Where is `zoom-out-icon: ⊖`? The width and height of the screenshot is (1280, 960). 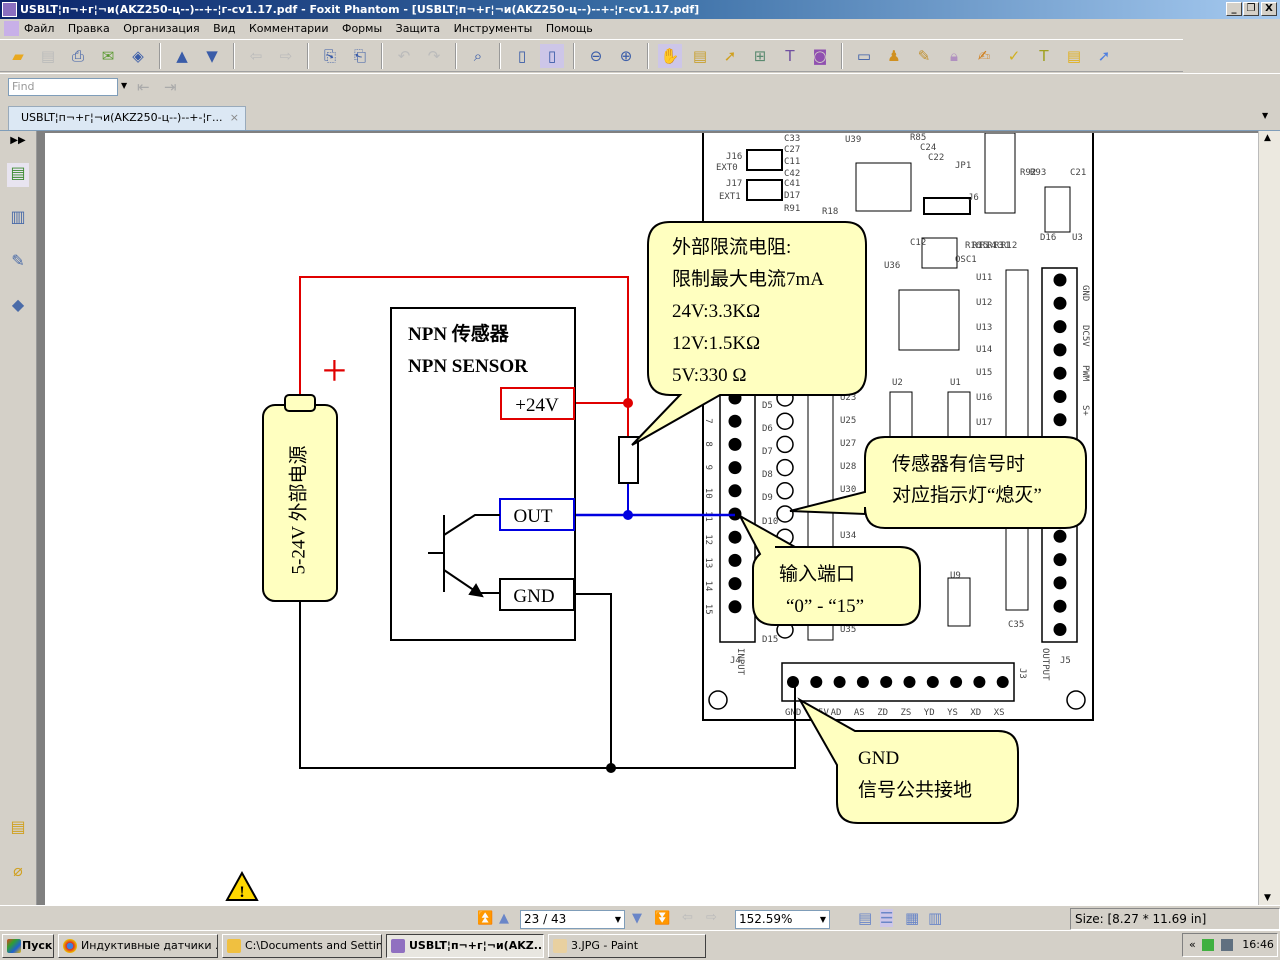
zoom-out-icon: ⊖ is located at coordinates (596, 56).